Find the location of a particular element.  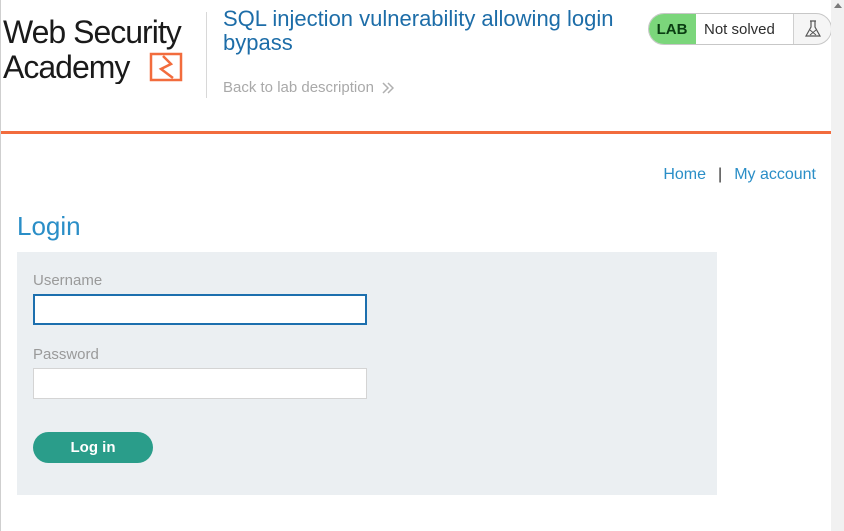

top-navigation: Home | My account is located at coordinates (739, 175).